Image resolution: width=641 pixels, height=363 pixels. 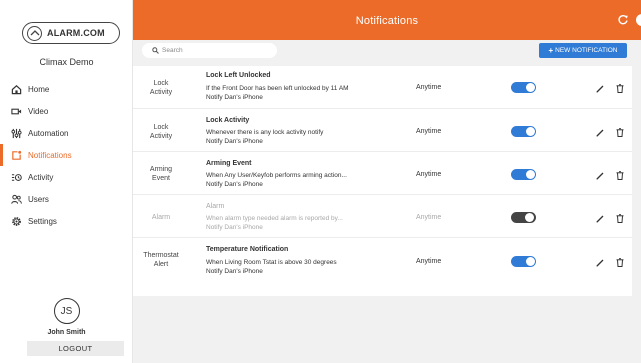 I want to click on type-line: Alarm, so click(x=161, y=217).